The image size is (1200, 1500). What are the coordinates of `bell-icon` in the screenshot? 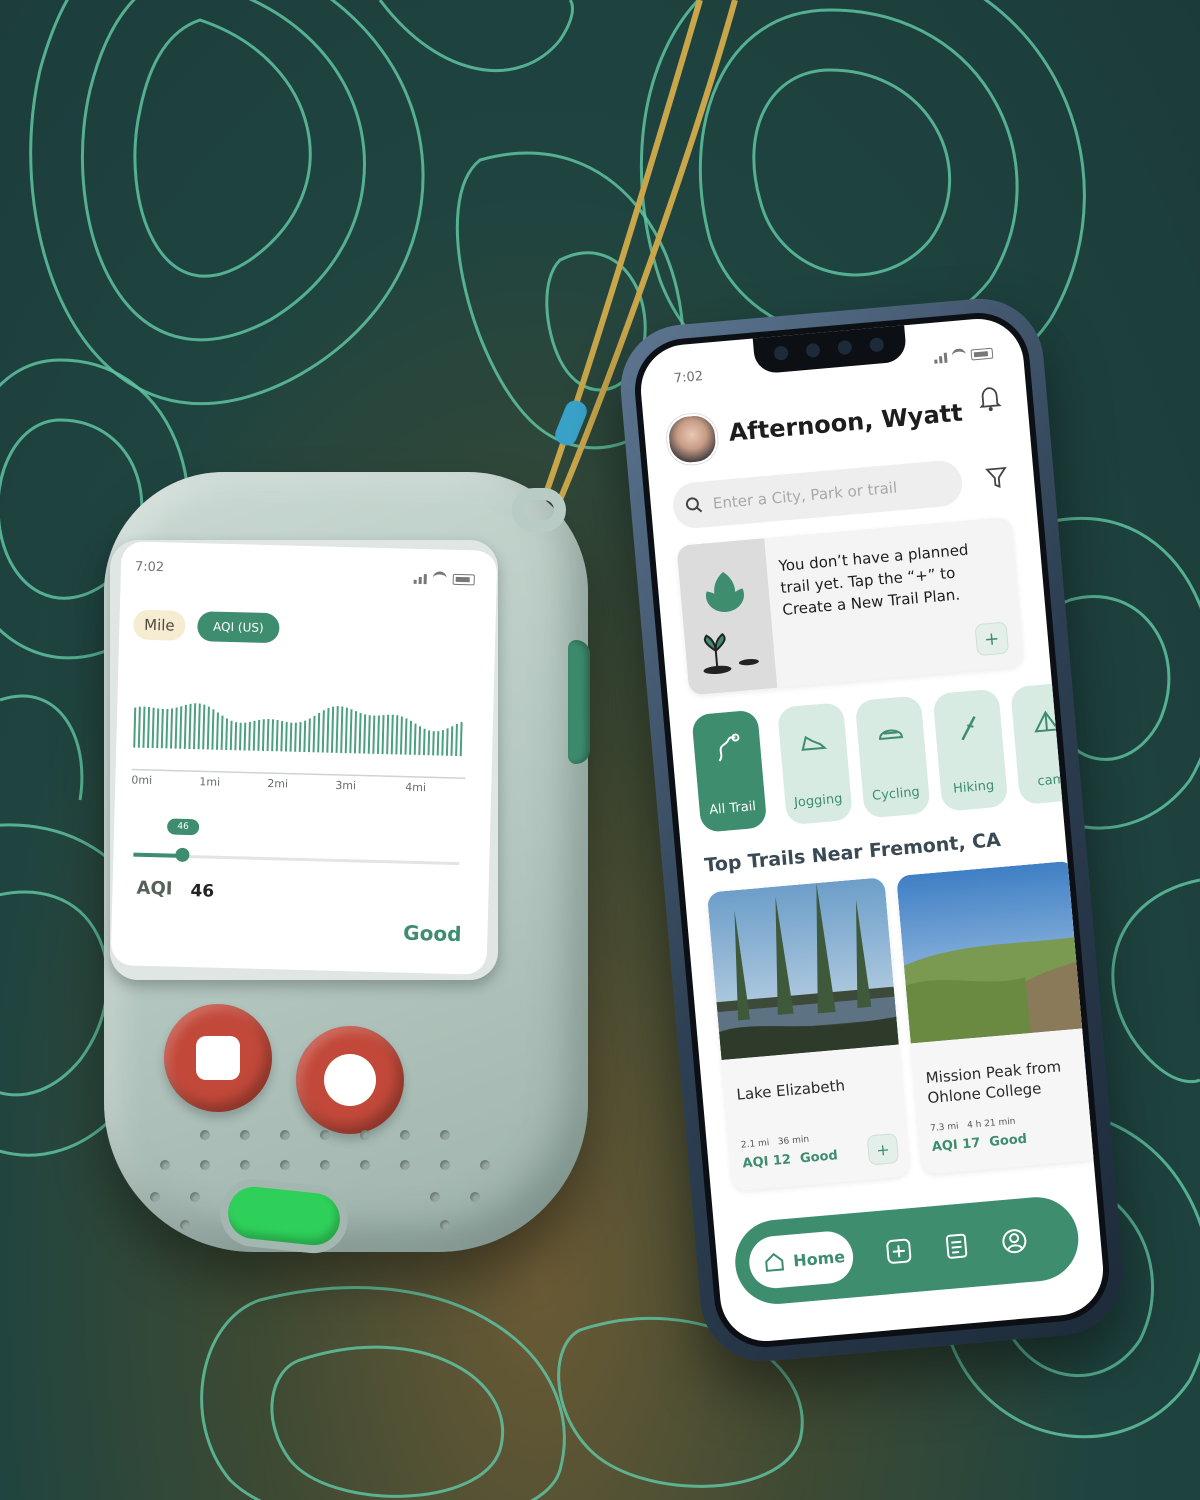 It's located at (990, 399).